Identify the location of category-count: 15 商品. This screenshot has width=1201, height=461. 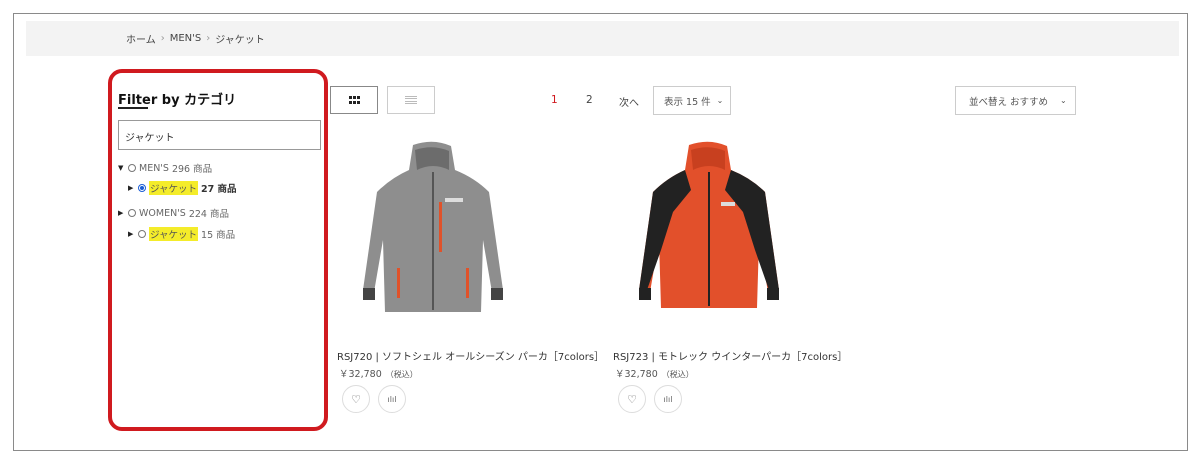
(218, 235).